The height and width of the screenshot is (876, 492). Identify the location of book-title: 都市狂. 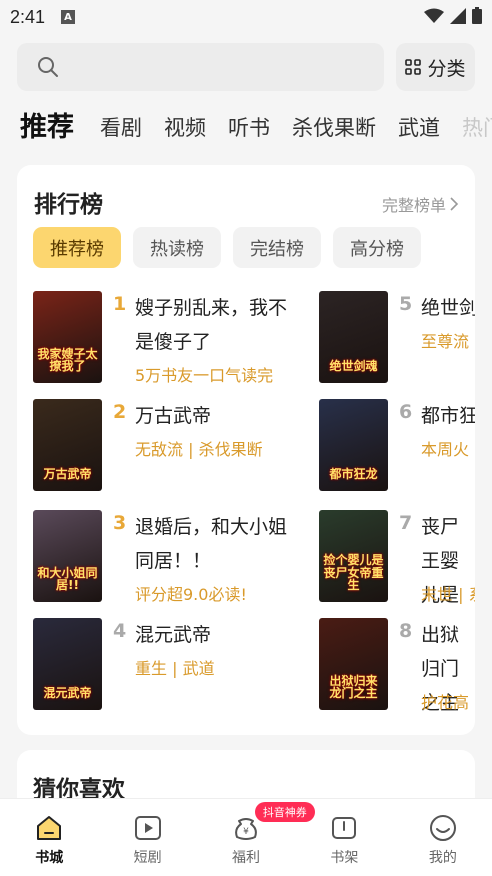
(448, 416).